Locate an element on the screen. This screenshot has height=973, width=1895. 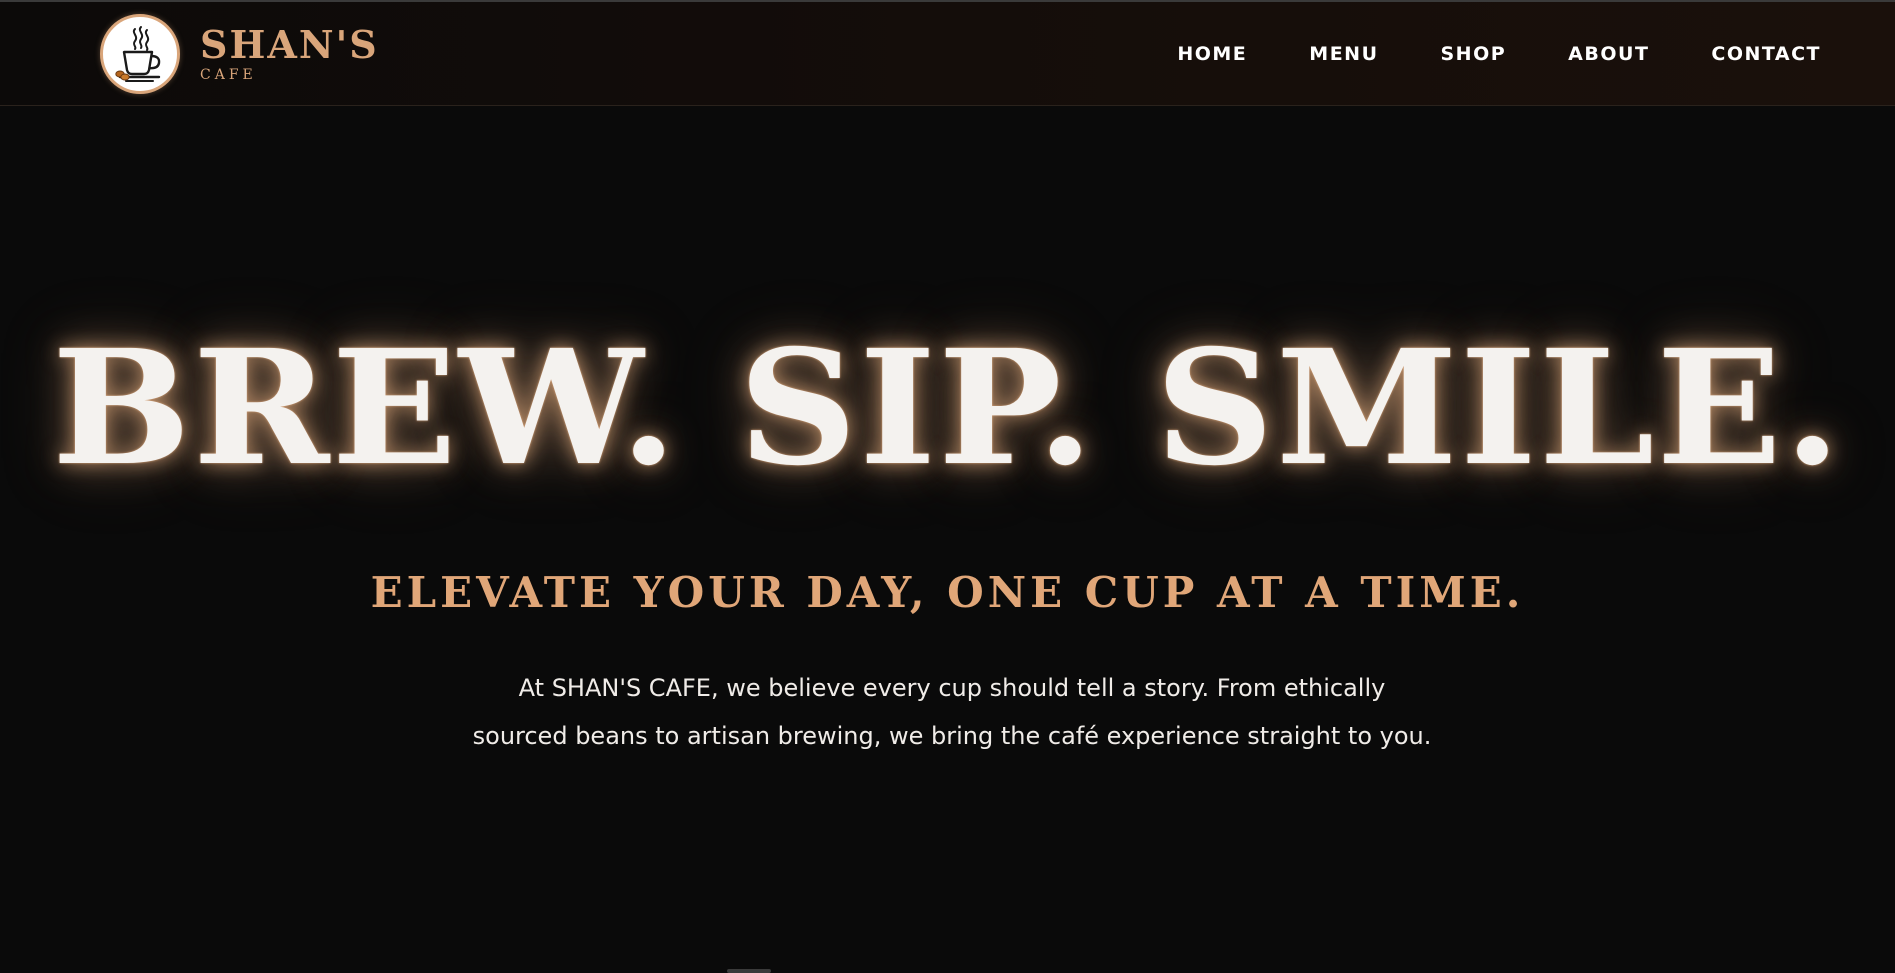
hero-tagline: ELEVATE YOUR DAY, ONE CUP AT A TIME. is located at coordinates (947, 592).